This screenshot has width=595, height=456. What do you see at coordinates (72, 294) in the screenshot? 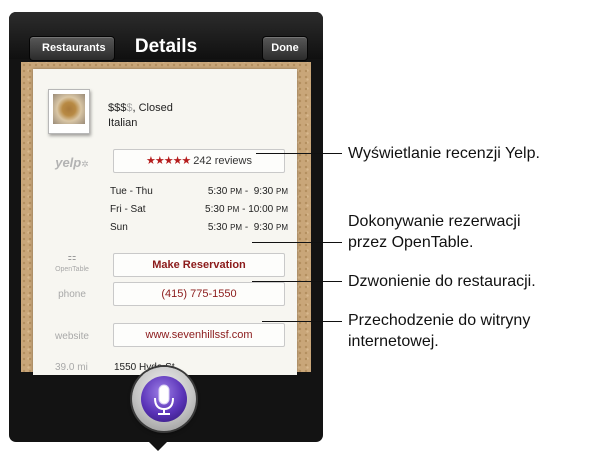
I see `phone-label: phone` at bounding box center [72, 294].